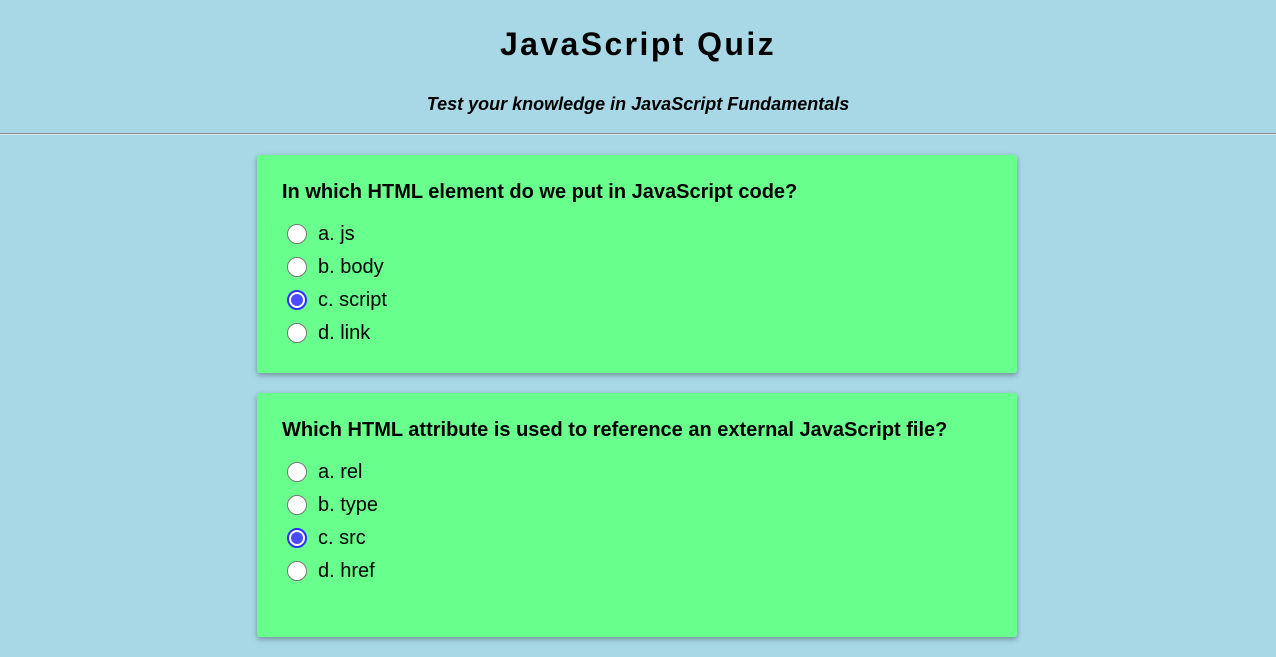 This screenshot has height=657, width=1276. What do you see at coordinates (346, 570) in the screenshot?
I see `option-label: d. href` at bounding box center [346, 570].